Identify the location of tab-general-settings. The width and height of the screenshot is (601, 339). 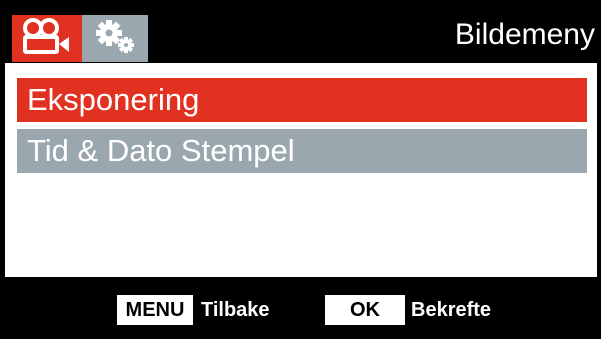
(115, 38).